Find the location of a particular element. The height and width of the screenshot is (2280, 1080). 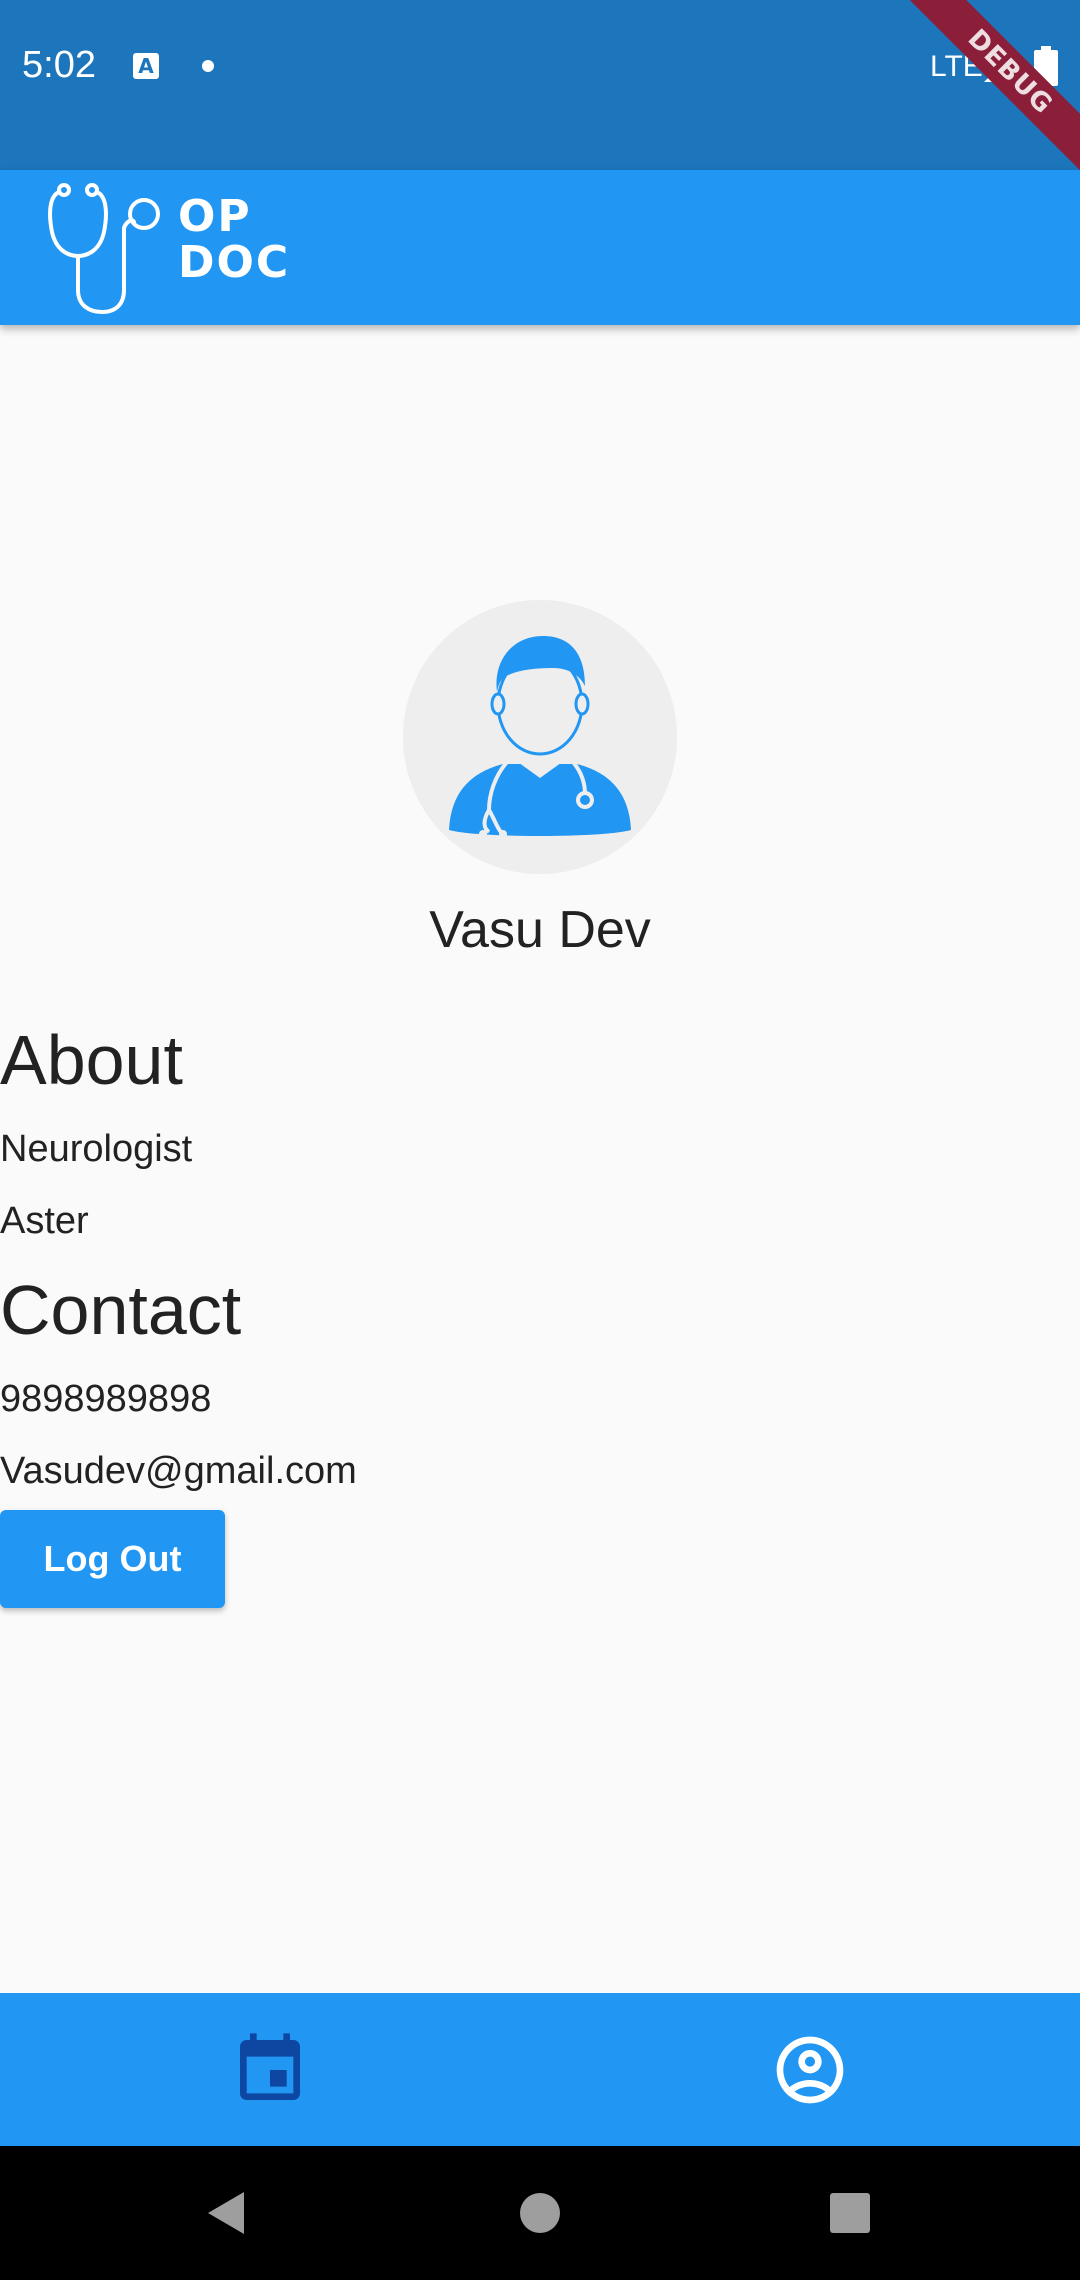

calendar-icon is located at coordinates (270, 2066).